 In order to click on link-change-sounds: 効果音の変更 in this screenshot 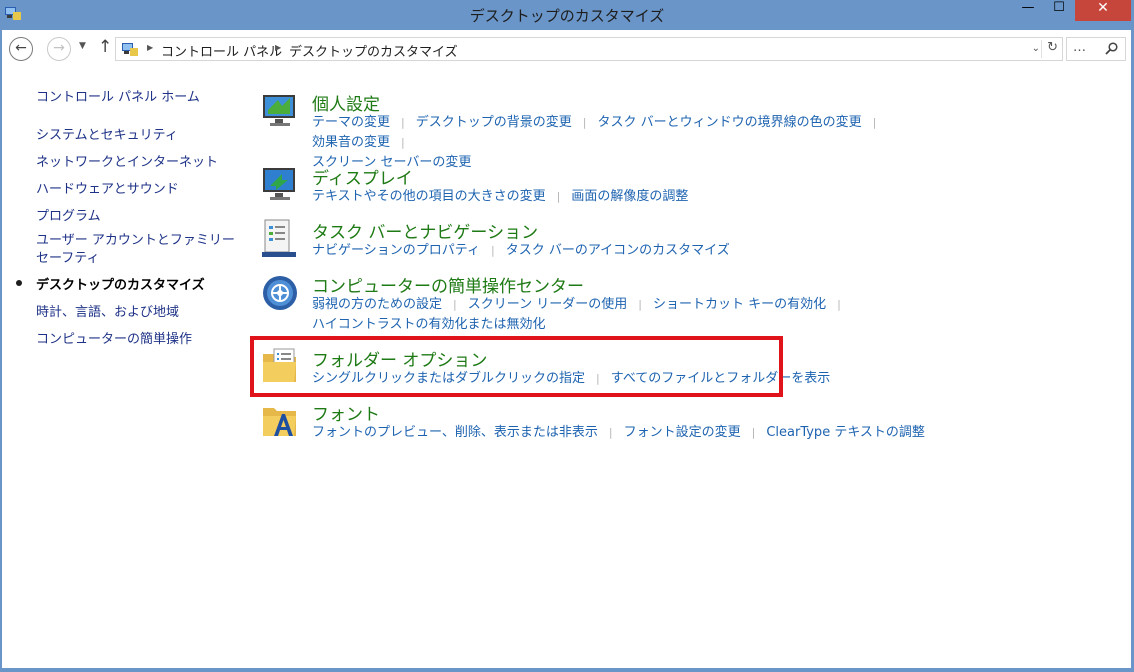, I will do `click(351, 142)`.